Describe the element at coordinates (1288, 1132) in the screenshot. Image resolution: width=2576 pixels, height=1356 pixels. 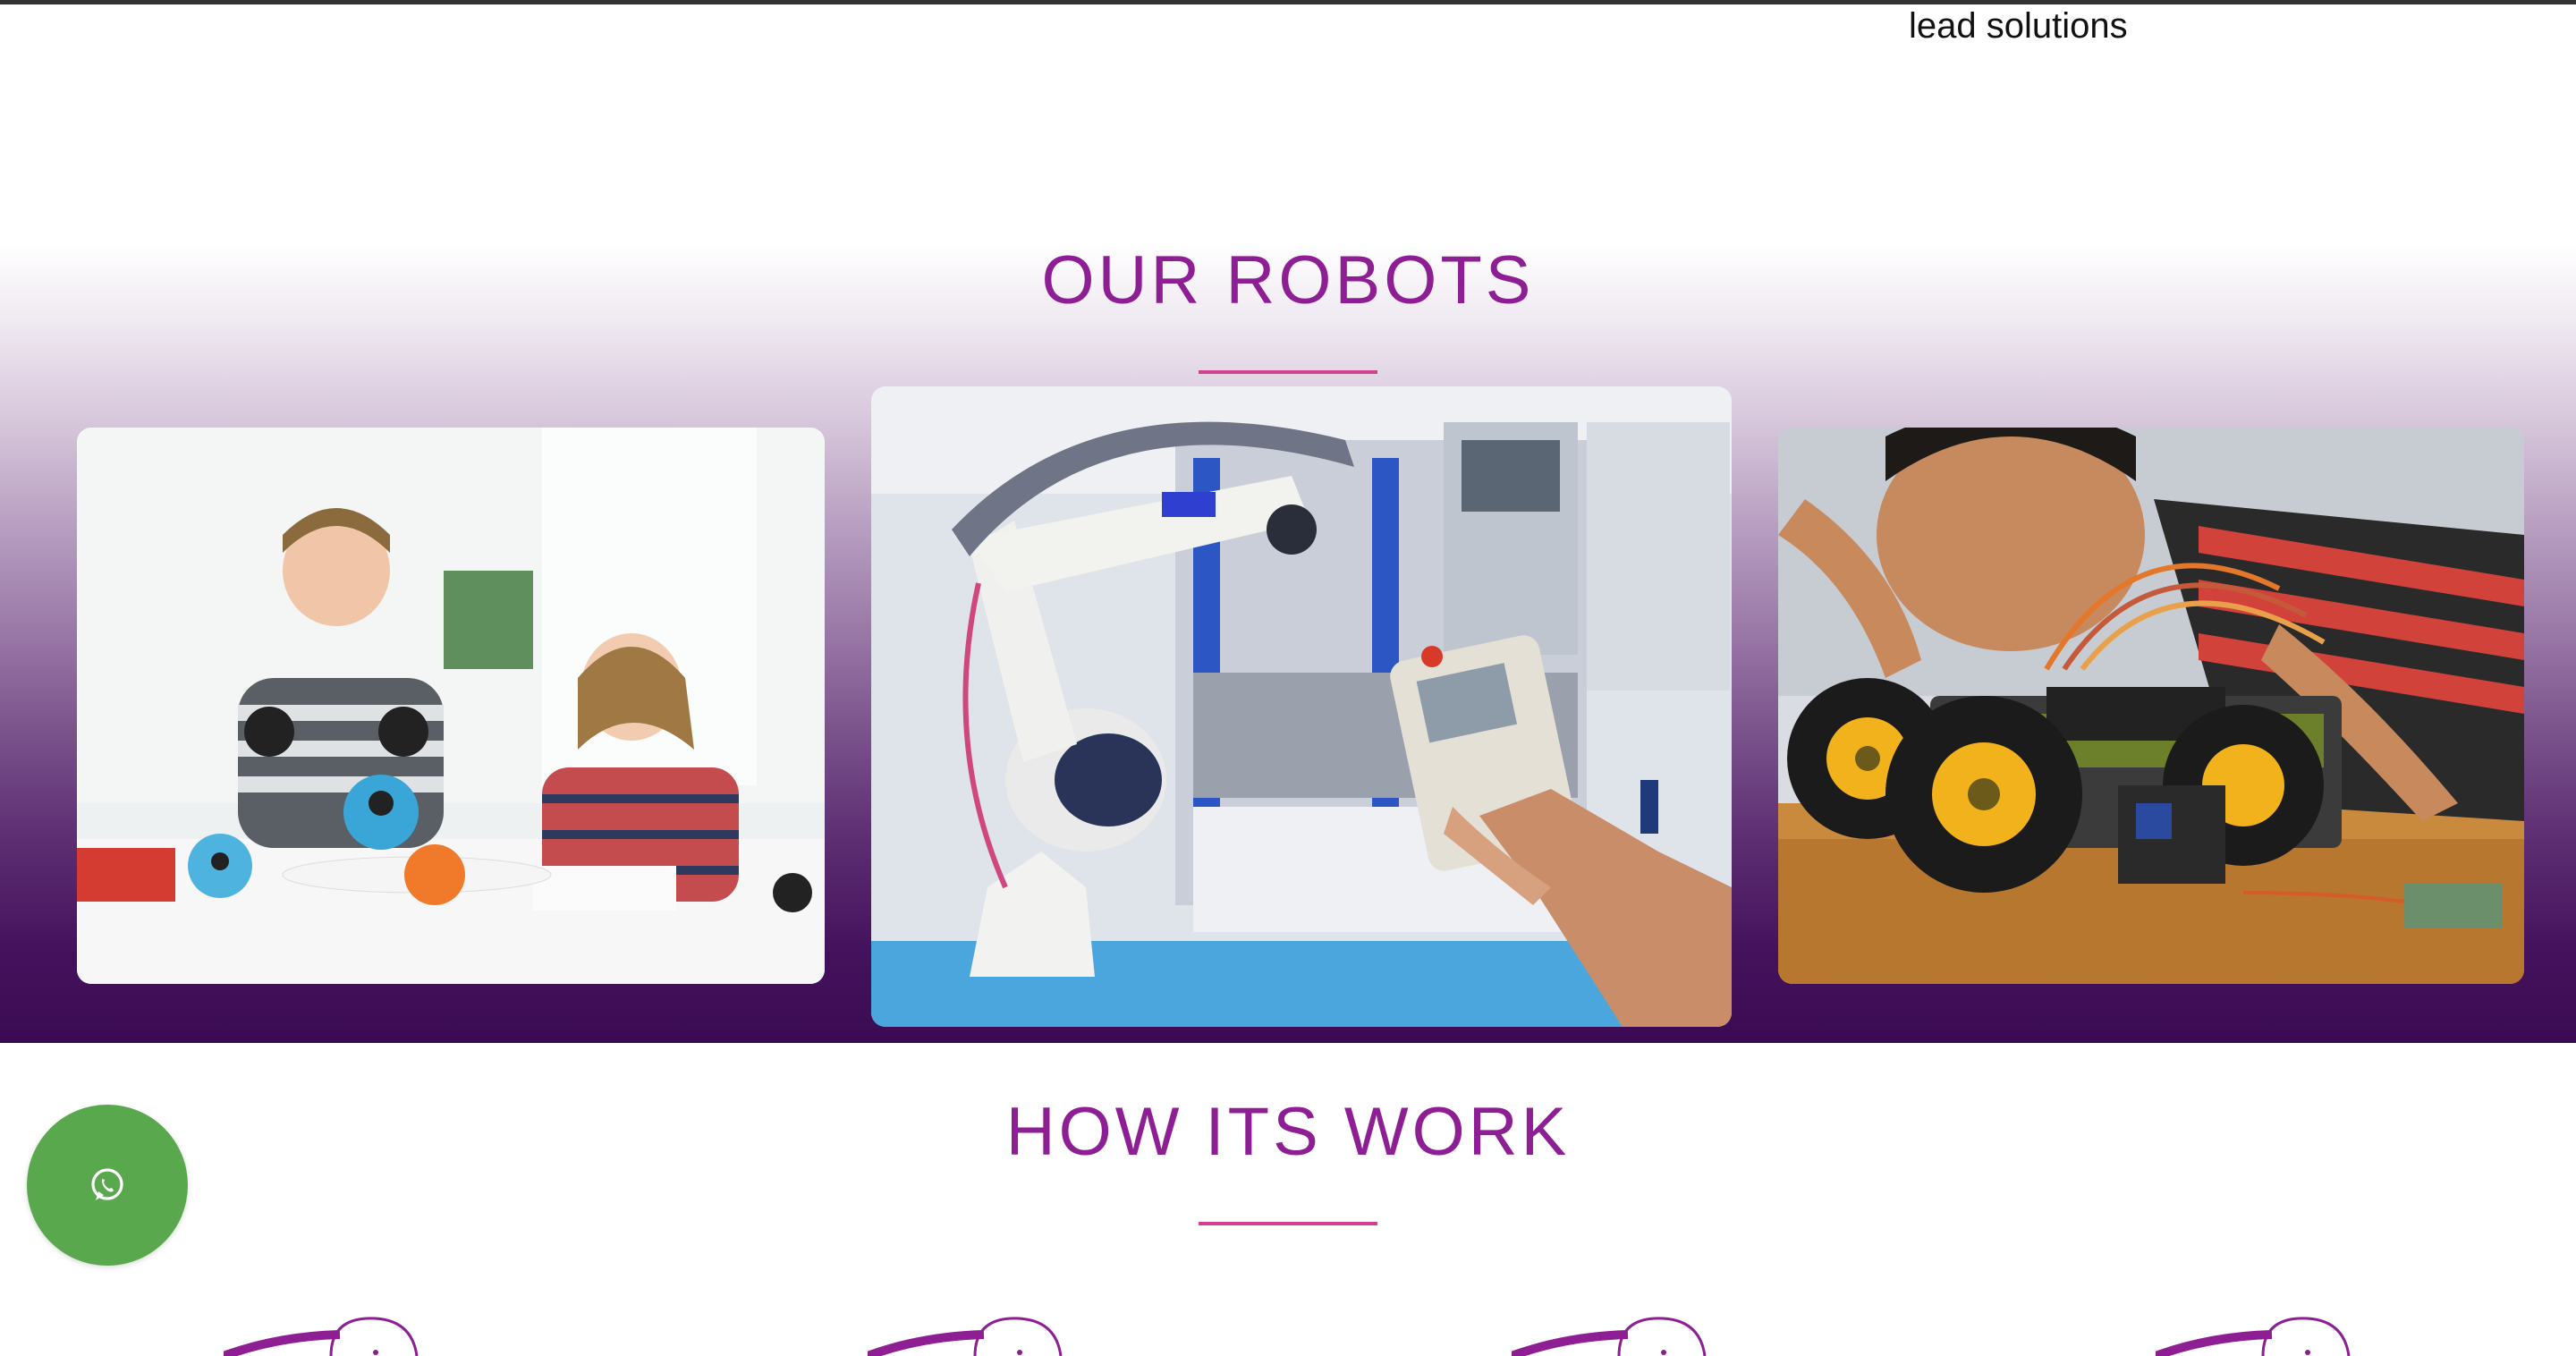
I see `section-title-how-it-works: HOW ITS WORK` at that location.